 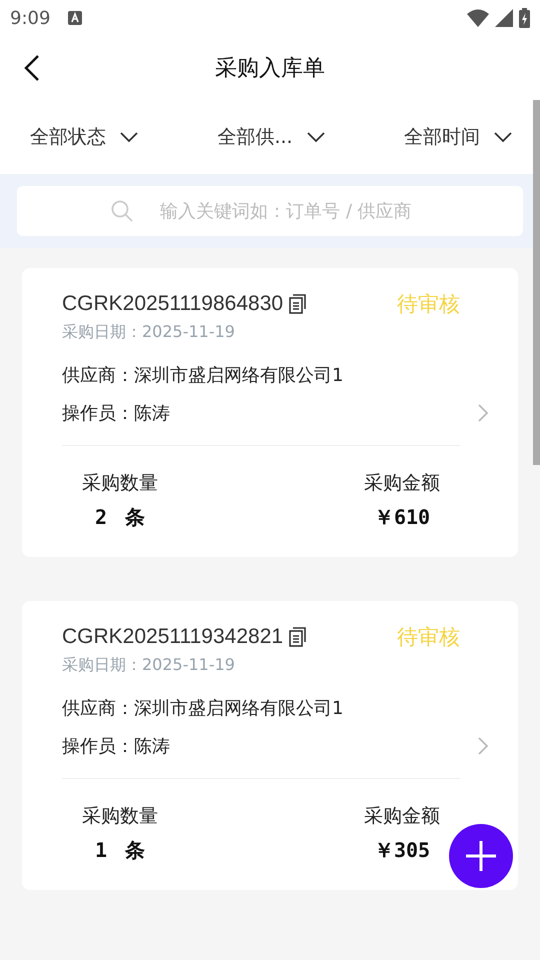 What do you see at coordinates (458, 137) in the screenshot?
I see `filter-dropdown: 全部时间` at bounding box center [458, 137].